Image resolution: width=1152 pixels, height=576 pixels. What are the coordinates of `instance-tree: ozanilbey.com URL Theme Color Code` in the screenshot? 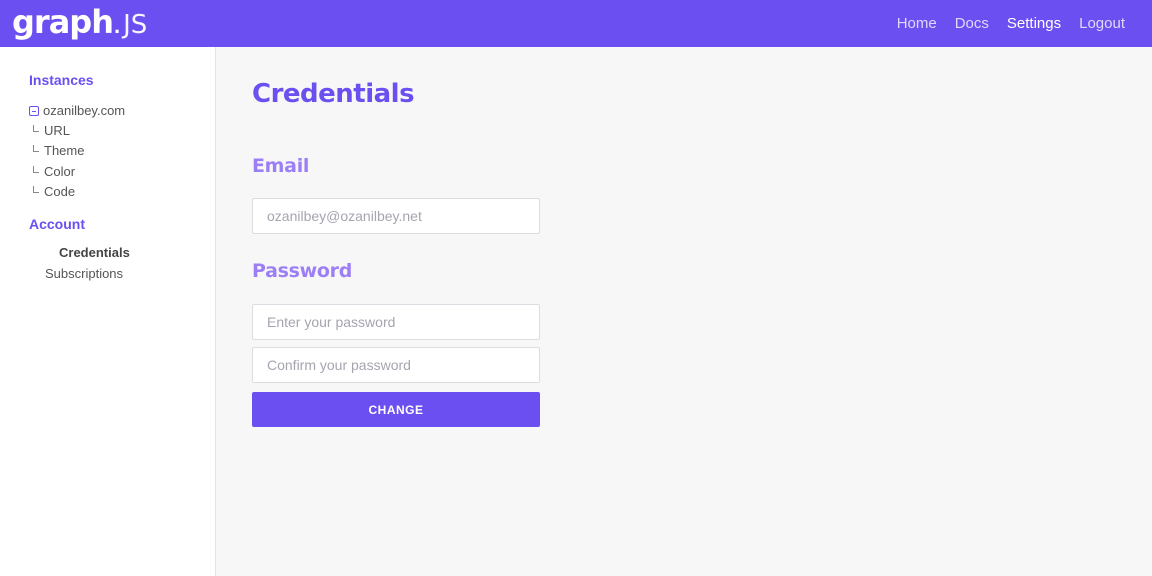 It's located at (122, 151).